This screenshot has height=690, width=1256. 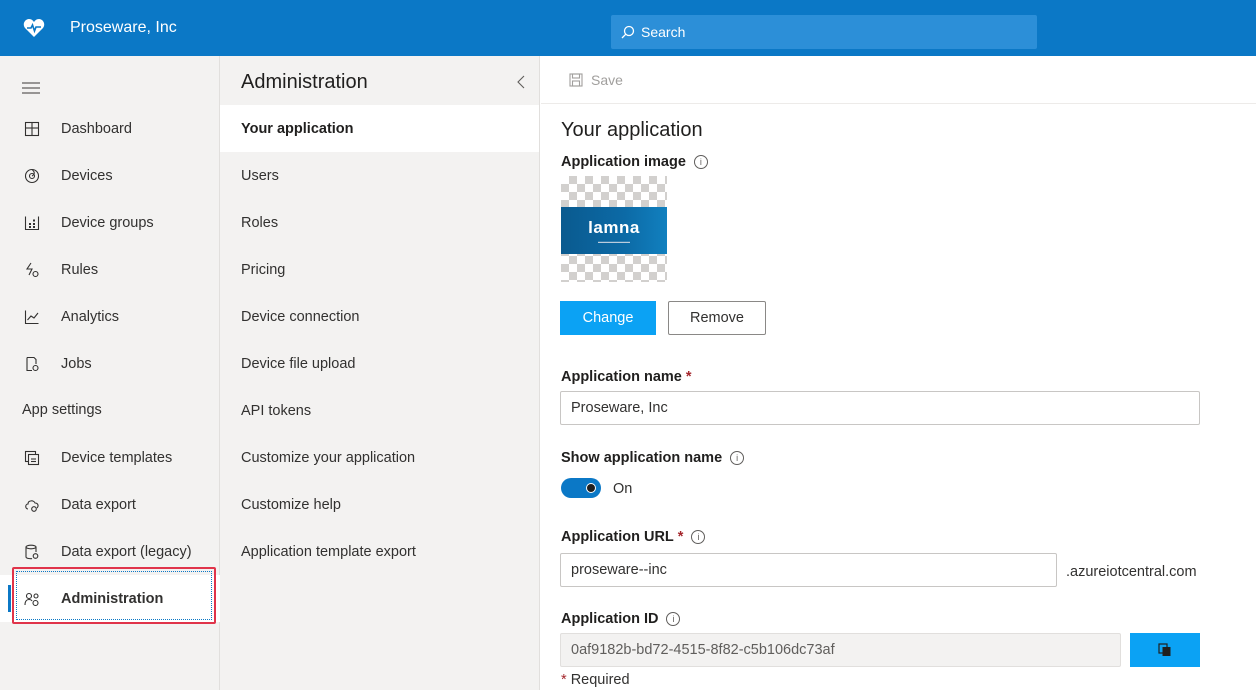 What do you see at coordinates (608, 318) in the screenshot?
I see `change-image-button: Change` at bounding box center [608, 318].